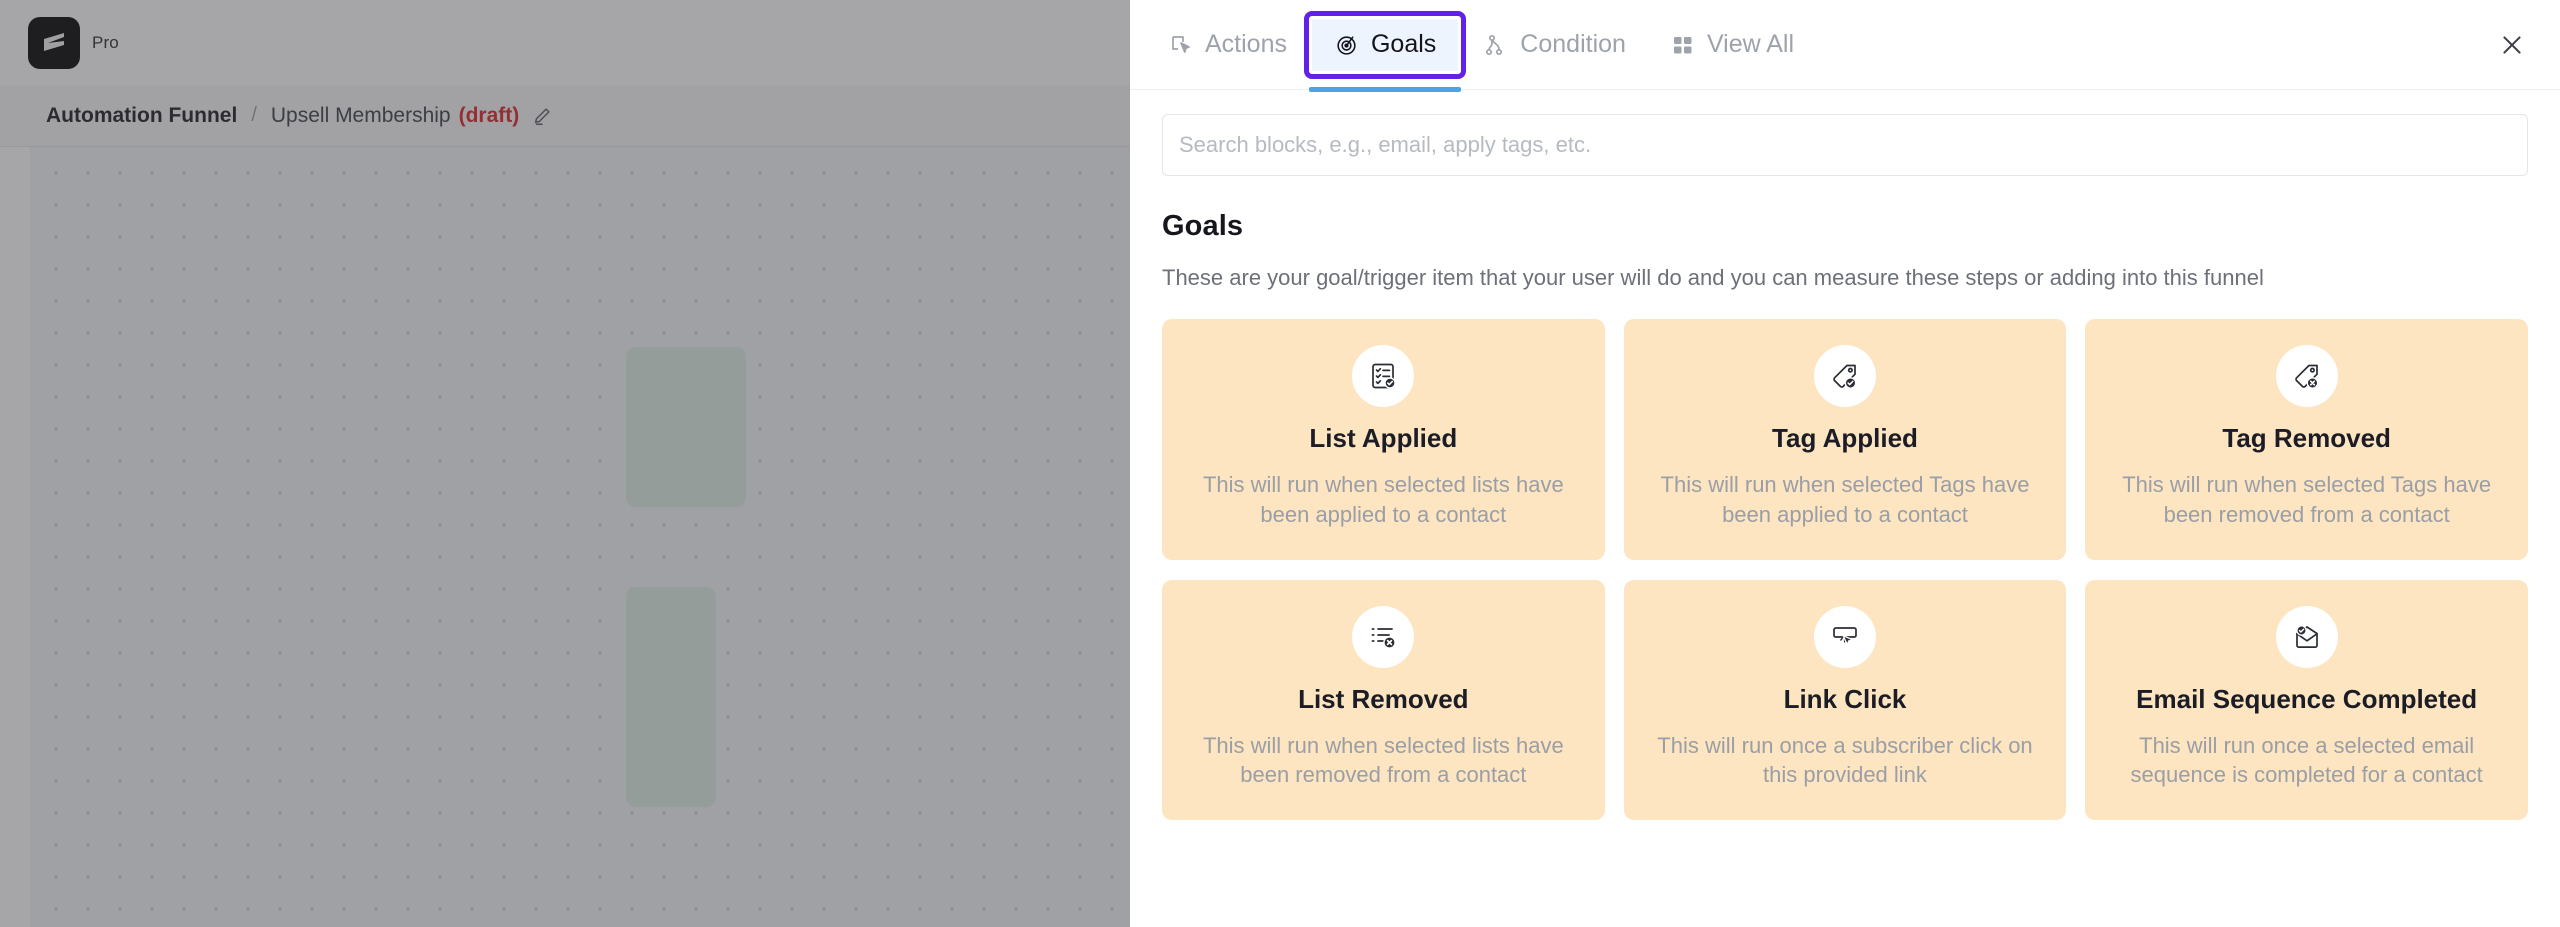 The image size is (2560, 927). Describe the element at coordinates (1683, 45) in the screenshot. I see `grid-view-all-icon` at that location.